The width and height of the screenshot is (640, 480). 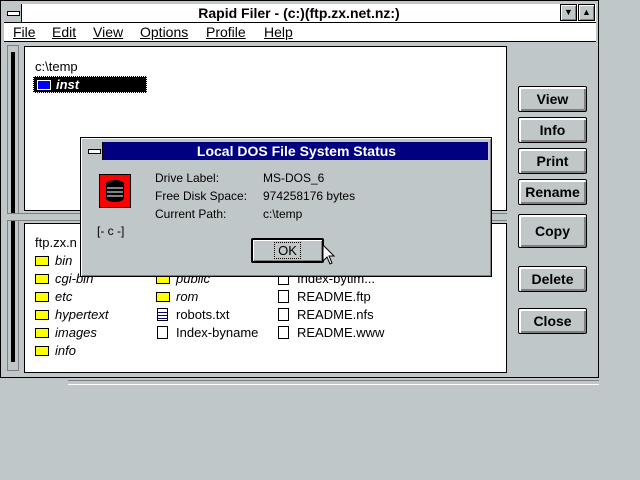 I want to click on vertical-splitter, so click(x=13, y=208).